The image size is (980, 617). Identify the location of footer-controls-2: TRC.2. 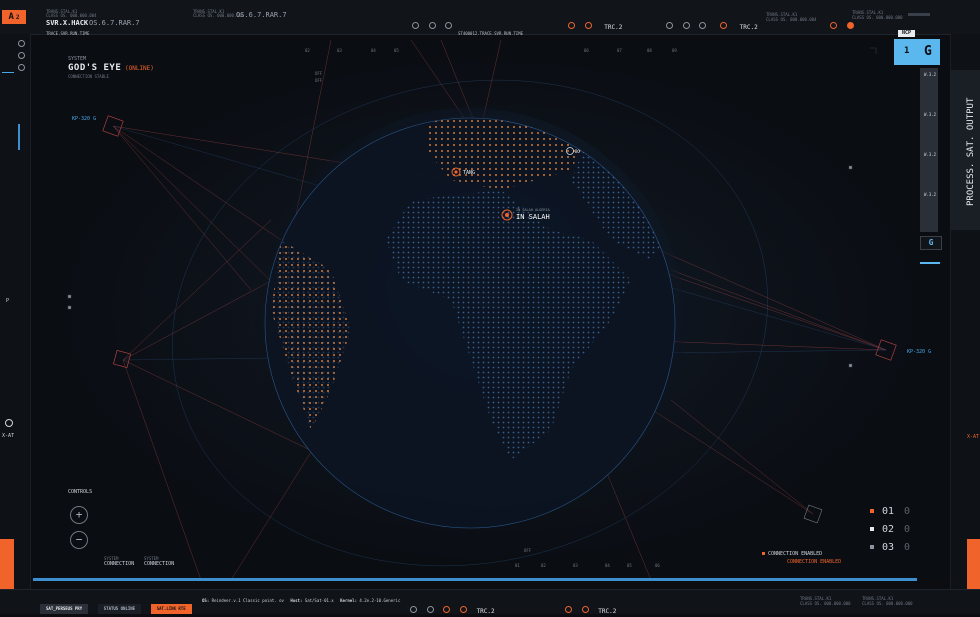
(590, 607).